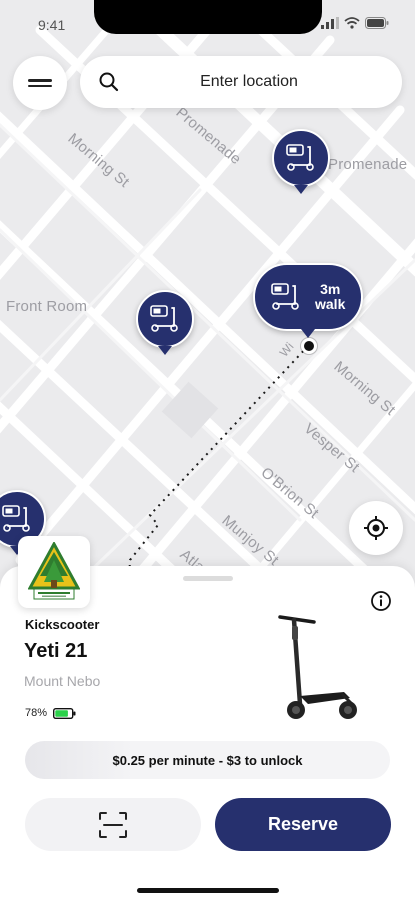  I want to click on menu-button, so click(40, 83).